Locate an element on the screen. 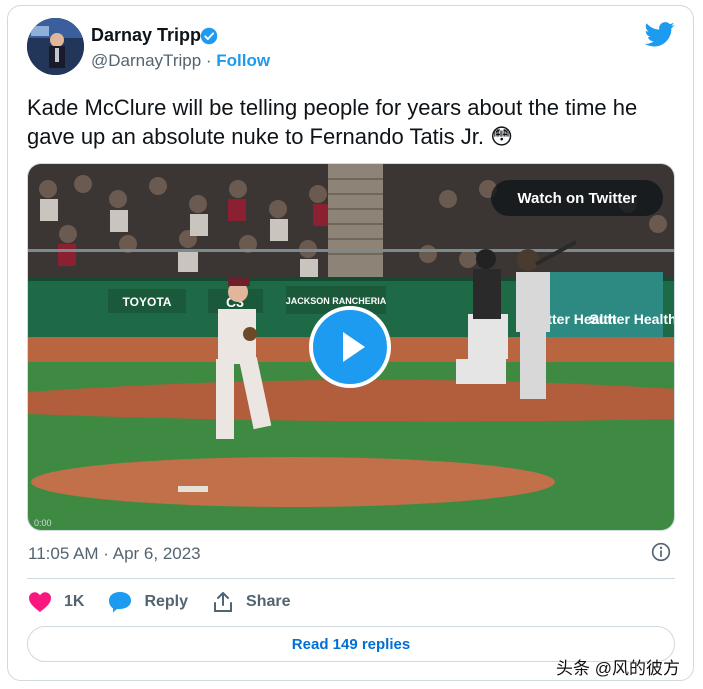  action-bar: 1K Reply Share is located at coordinates (171, 602).